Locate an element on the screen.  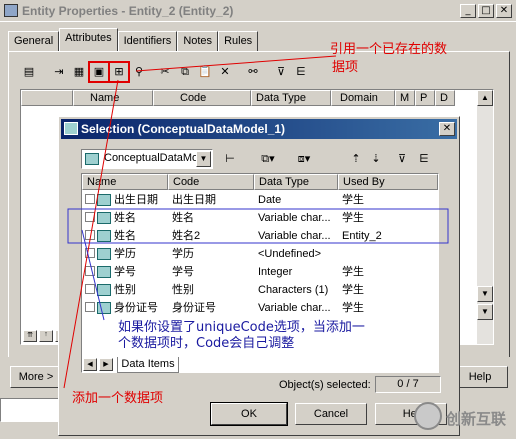
watermark-logo-icon is located at coordinates (428, 416).